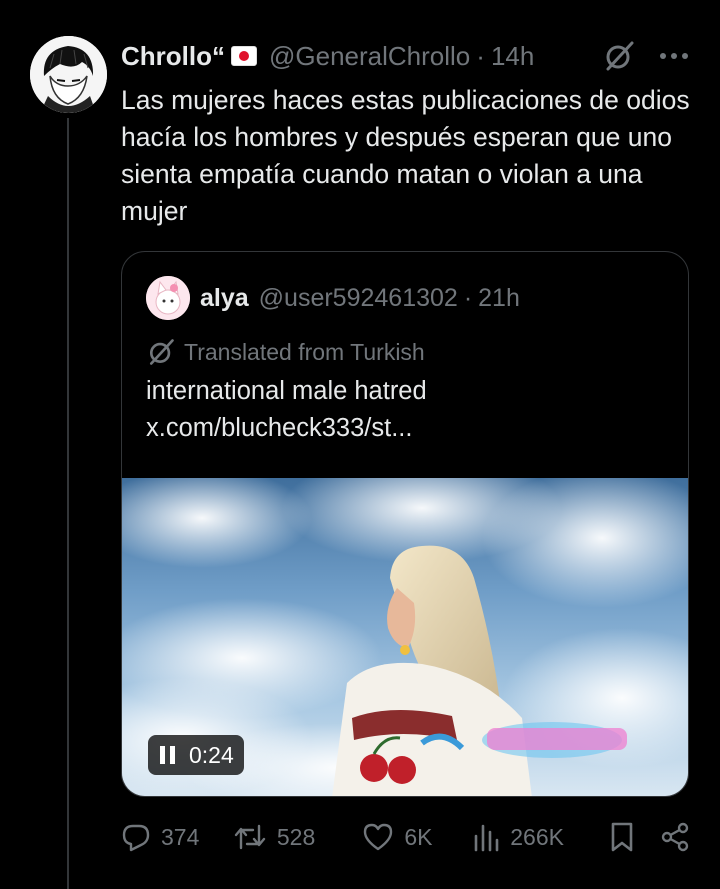 This screenshot has width=720, height=889. I want to click on more-icon, so click(674, 56).